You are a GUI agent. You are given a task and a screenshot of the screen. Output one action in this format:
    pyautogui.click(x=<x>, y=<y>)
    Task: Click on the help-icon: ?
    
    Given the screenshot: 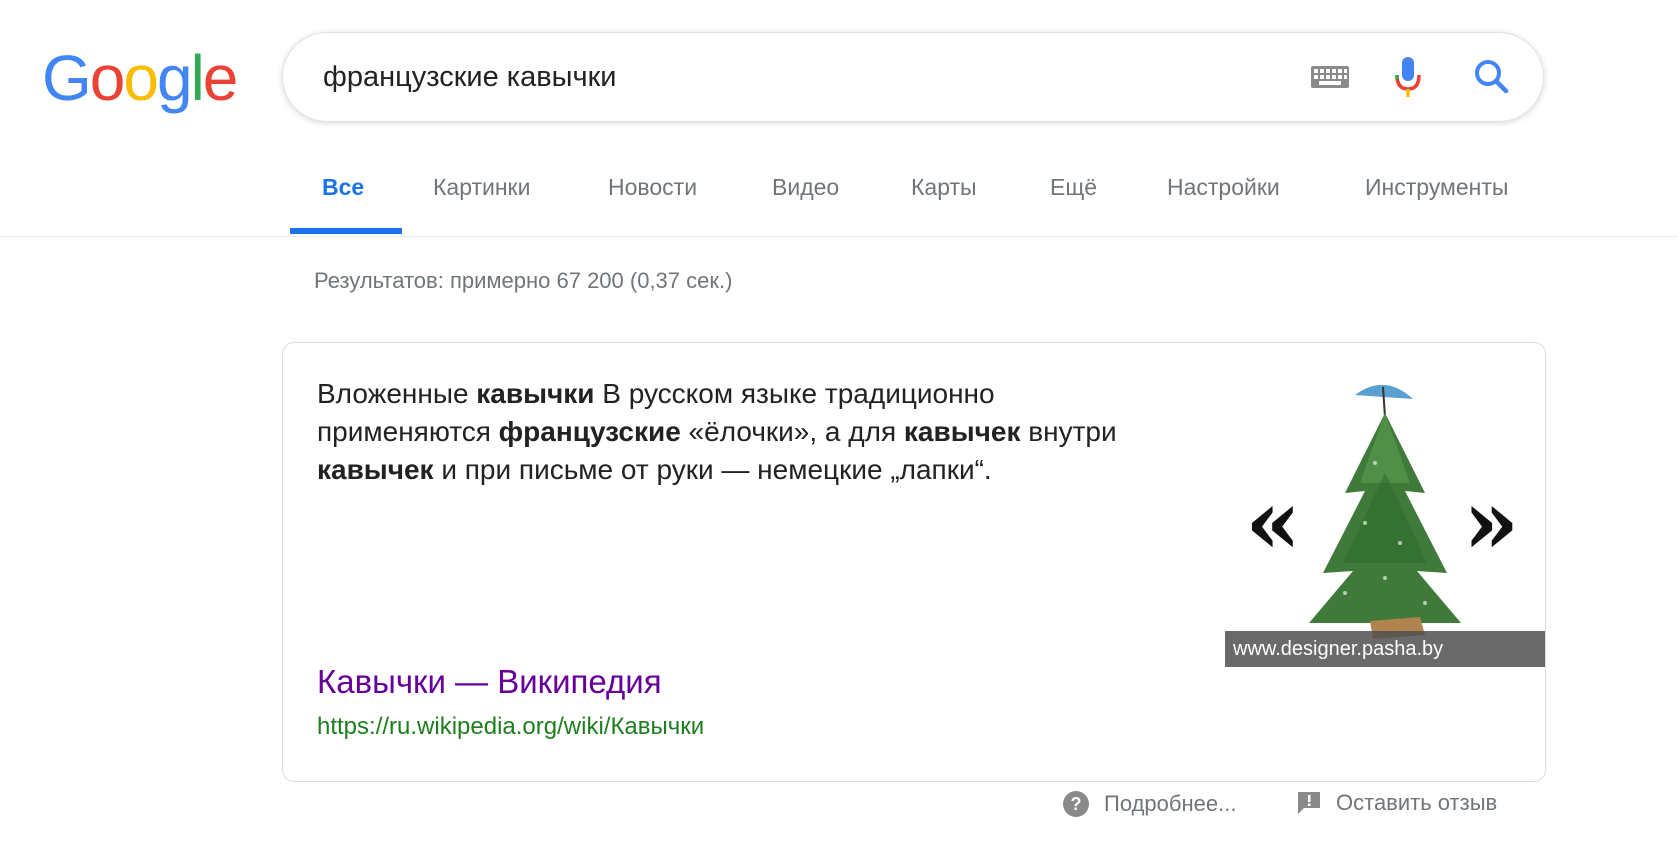 What is the action you would take?
    pyautogui.click(x=1076, y=804)
    